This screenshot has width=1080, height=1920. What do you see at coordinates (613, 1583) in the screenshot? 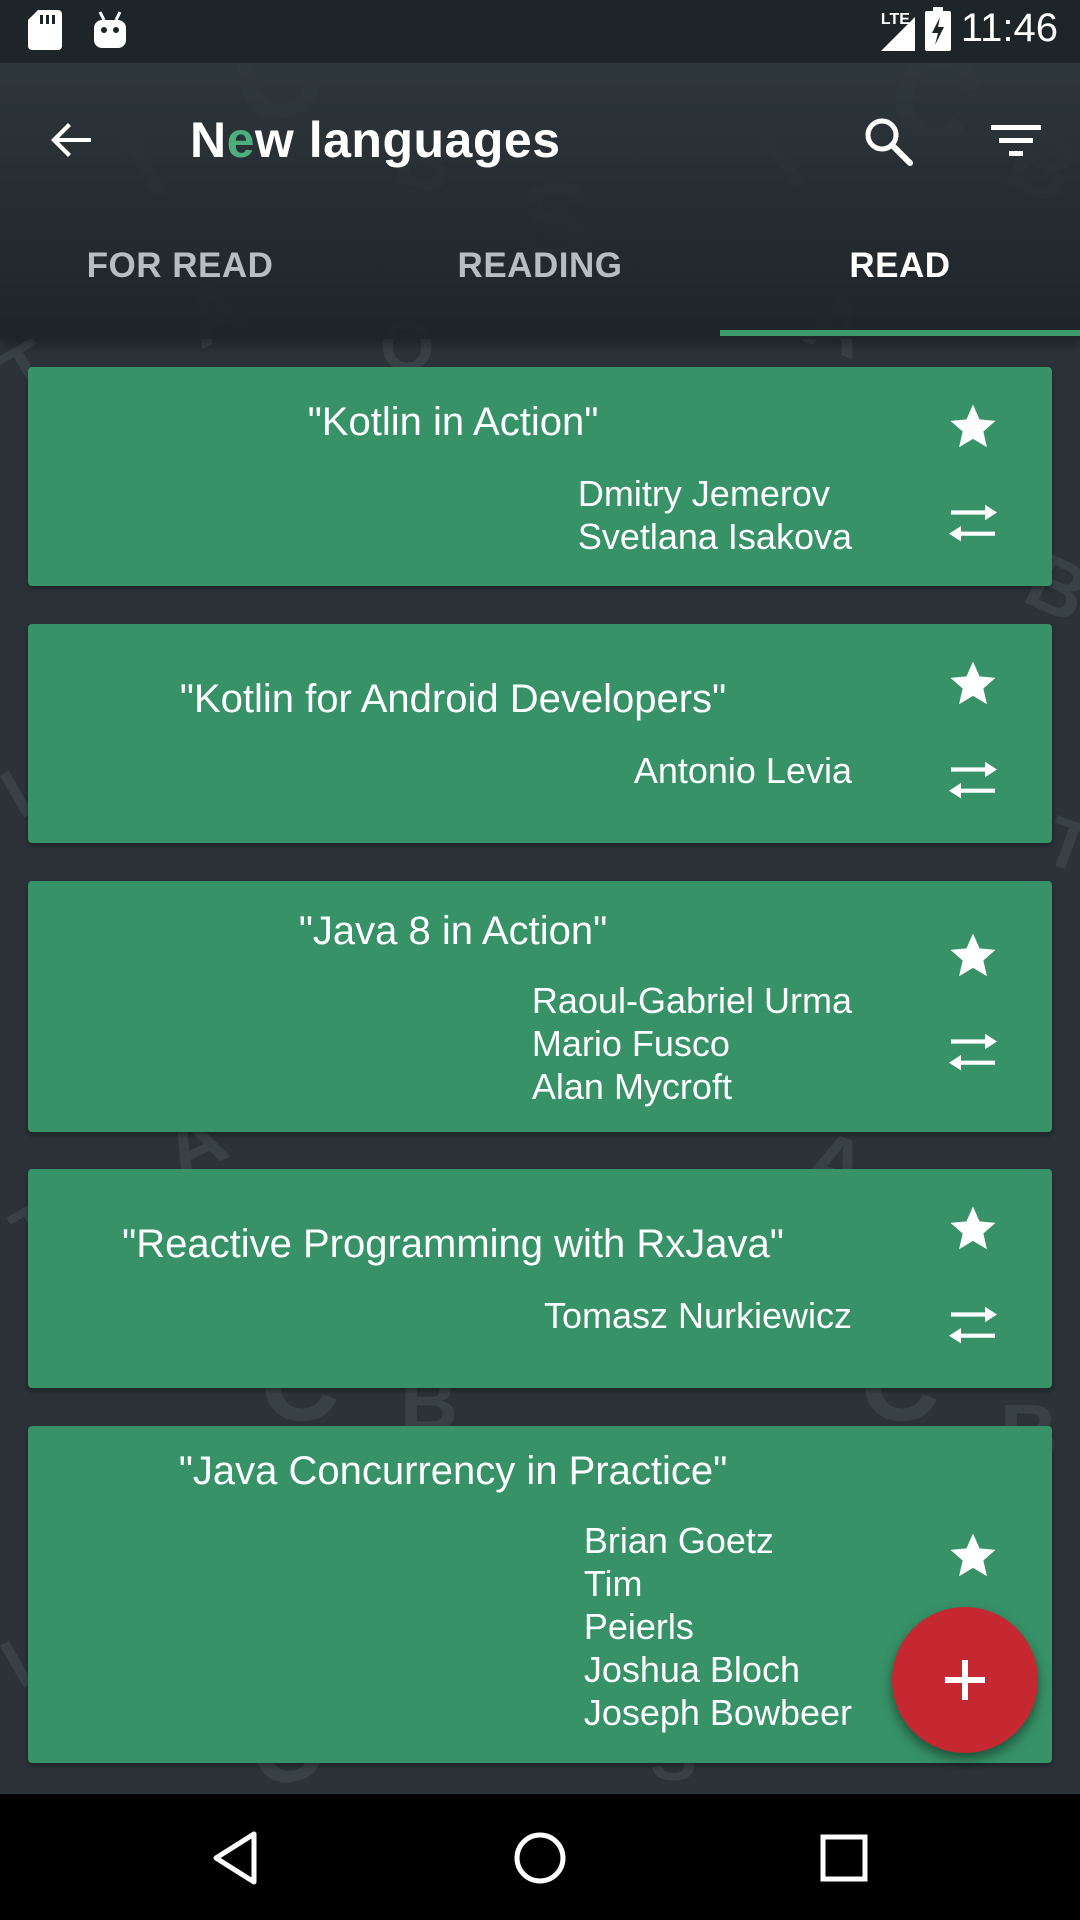
I see `author-name: Tim` at bounding box center [613, 1583].